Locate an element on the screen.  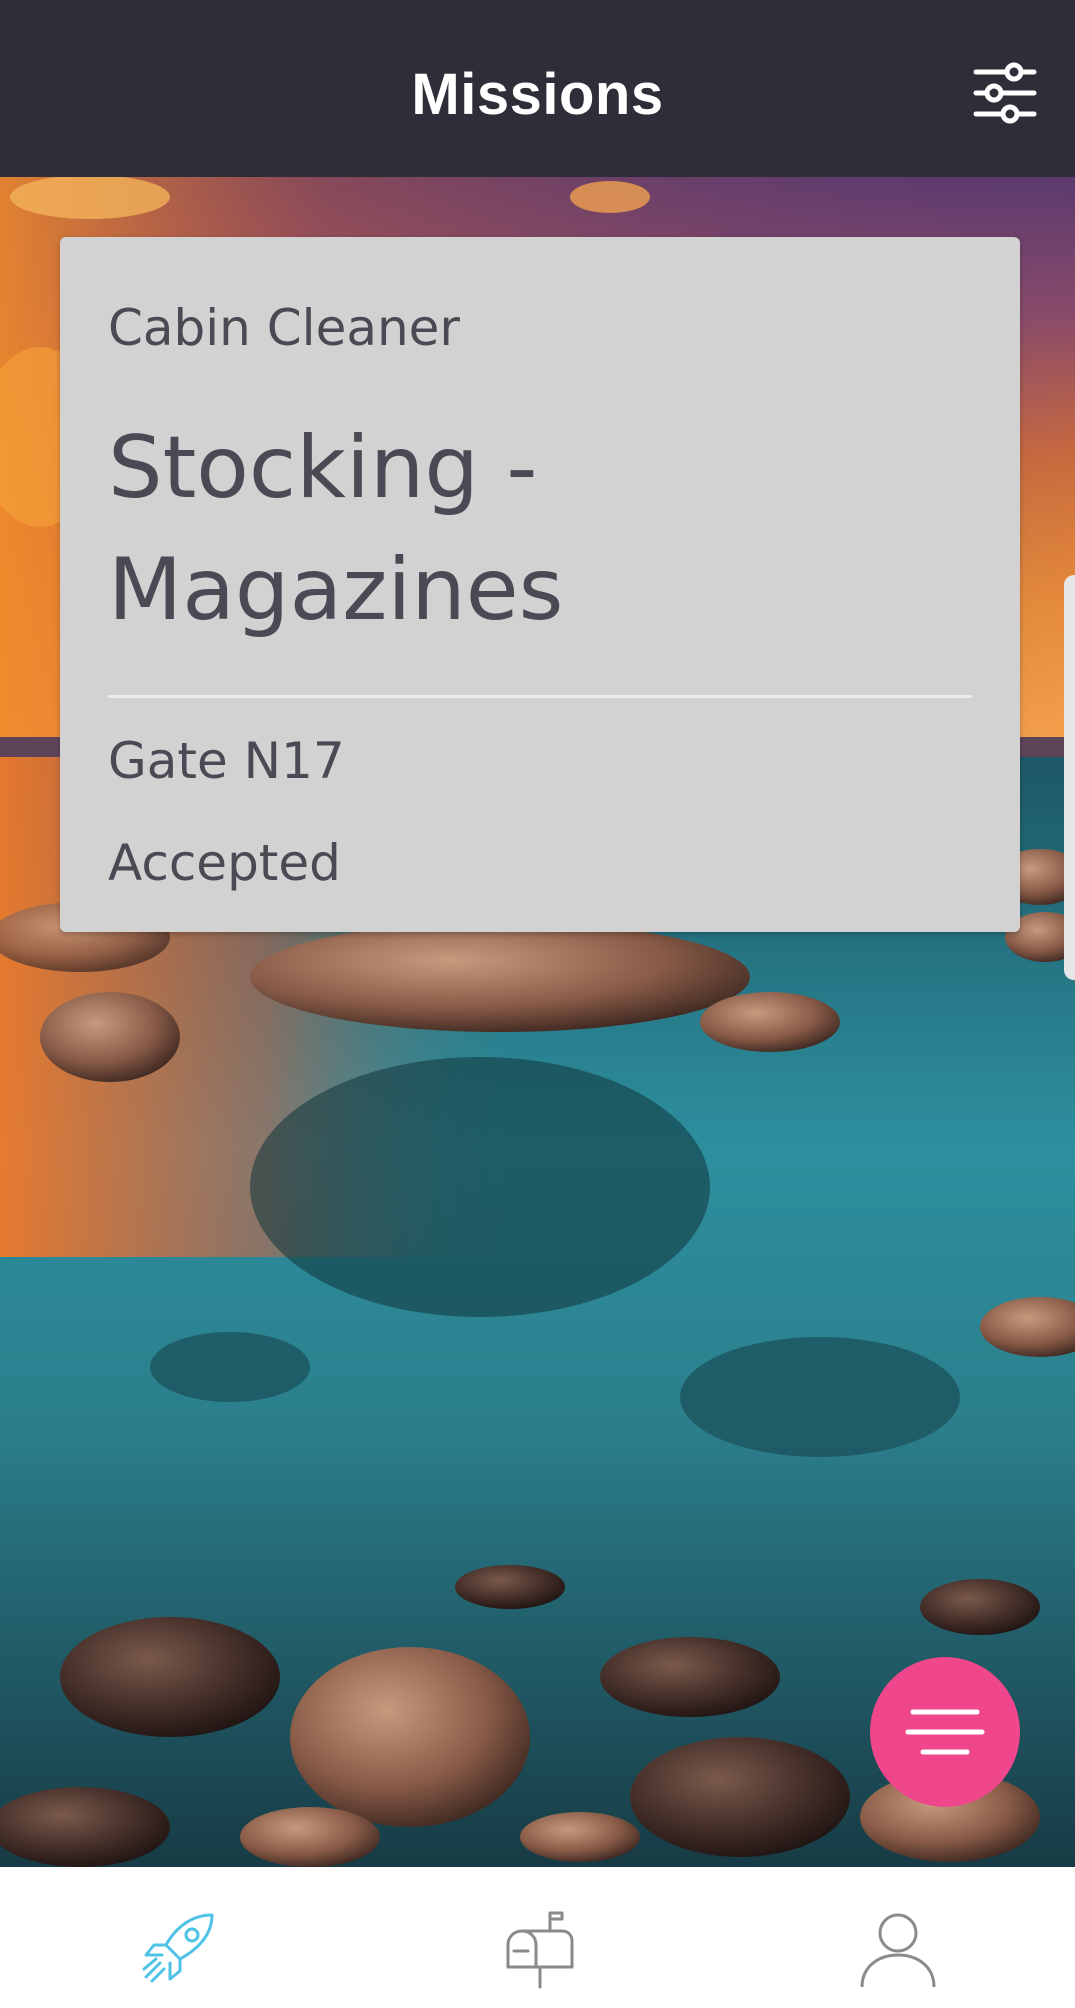
page-title: Missions is located at coordinates (537, 94).